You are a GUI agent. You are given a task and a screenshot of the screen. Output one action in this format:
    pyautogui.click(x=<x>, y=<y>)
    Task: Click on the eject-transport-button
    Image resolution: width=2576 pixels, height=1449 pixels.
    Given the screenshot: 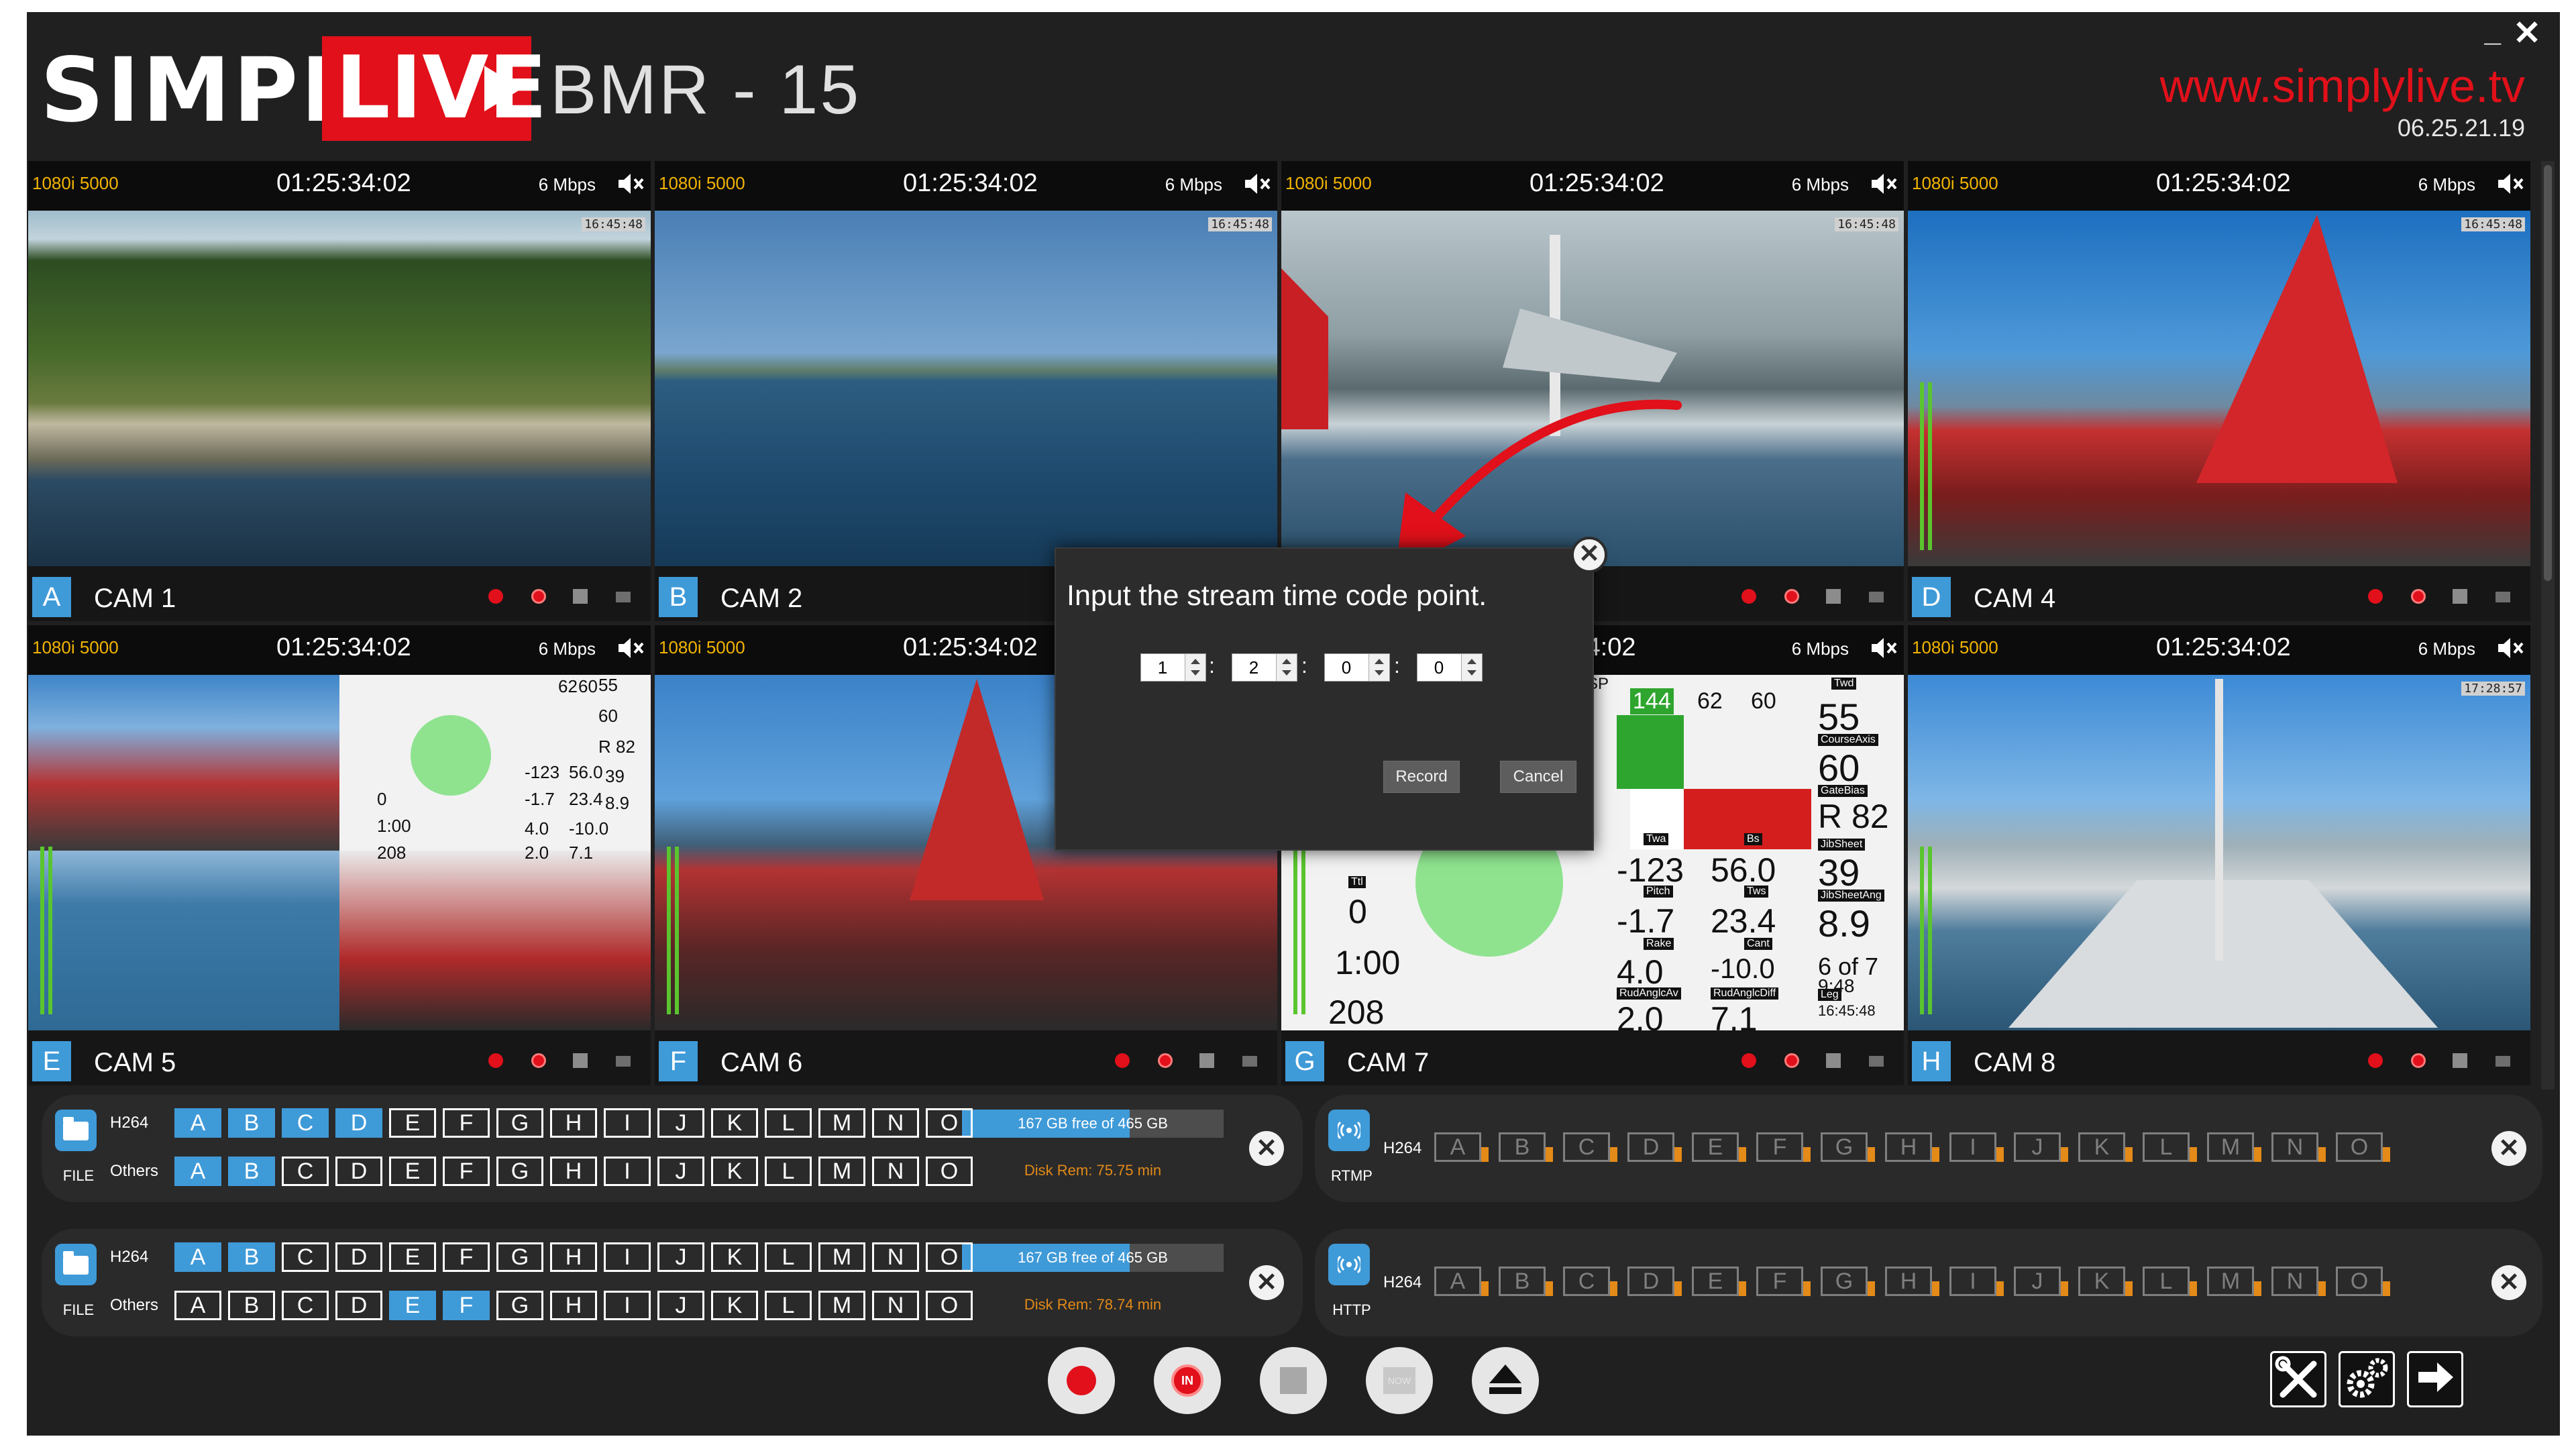 What is the action you would take?
    pyautogui.click(x=1505, y=1380)
    